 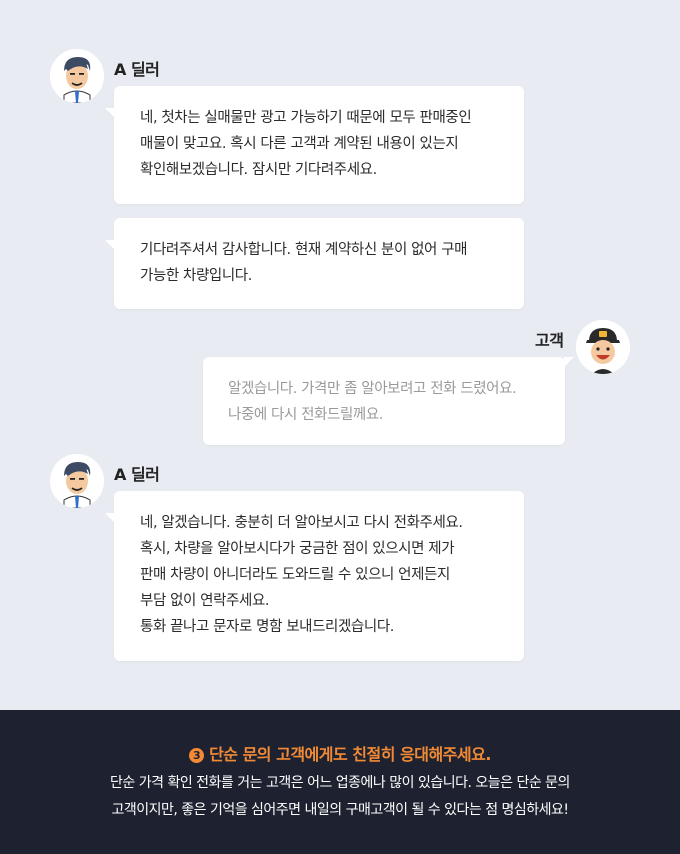 I want to click on tip-title: 3 단순 문의 고객에게도 친절히 응대해주세요., so click(x=340, y=753).